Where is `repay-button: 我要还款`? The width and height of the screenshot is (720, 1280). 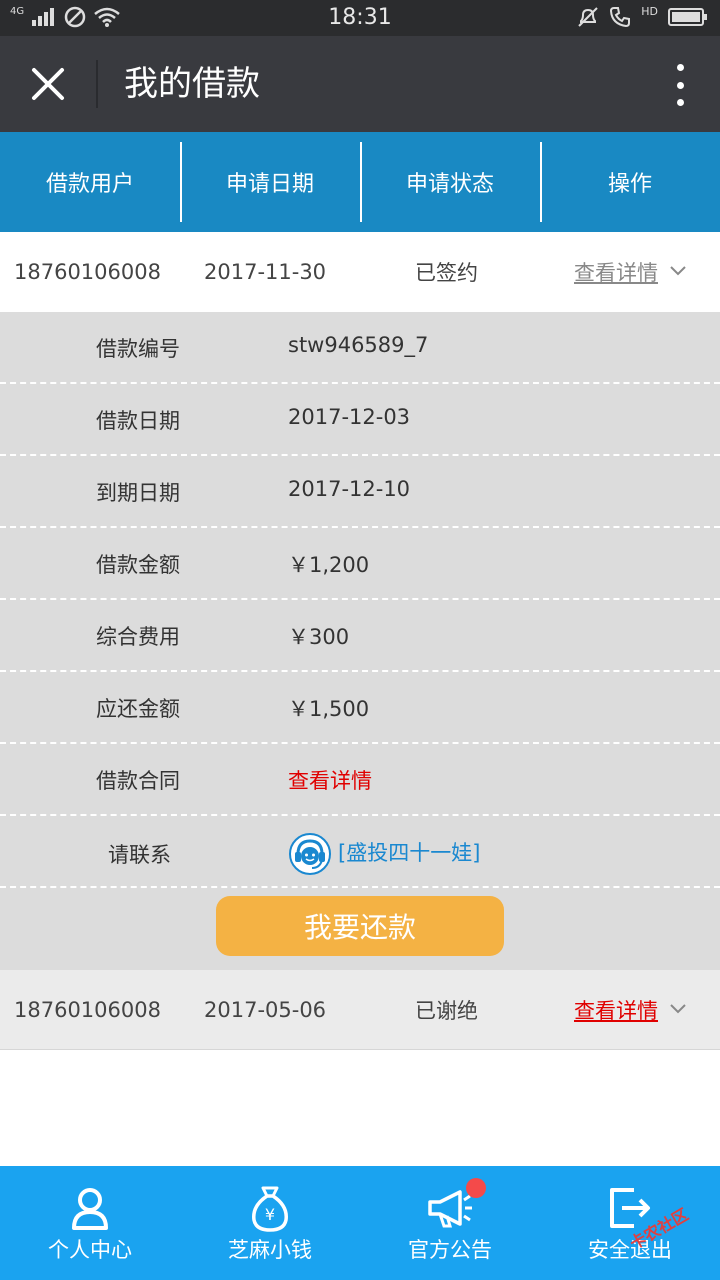 repay-button: 我要还款 is located at coordinates (360, 926).